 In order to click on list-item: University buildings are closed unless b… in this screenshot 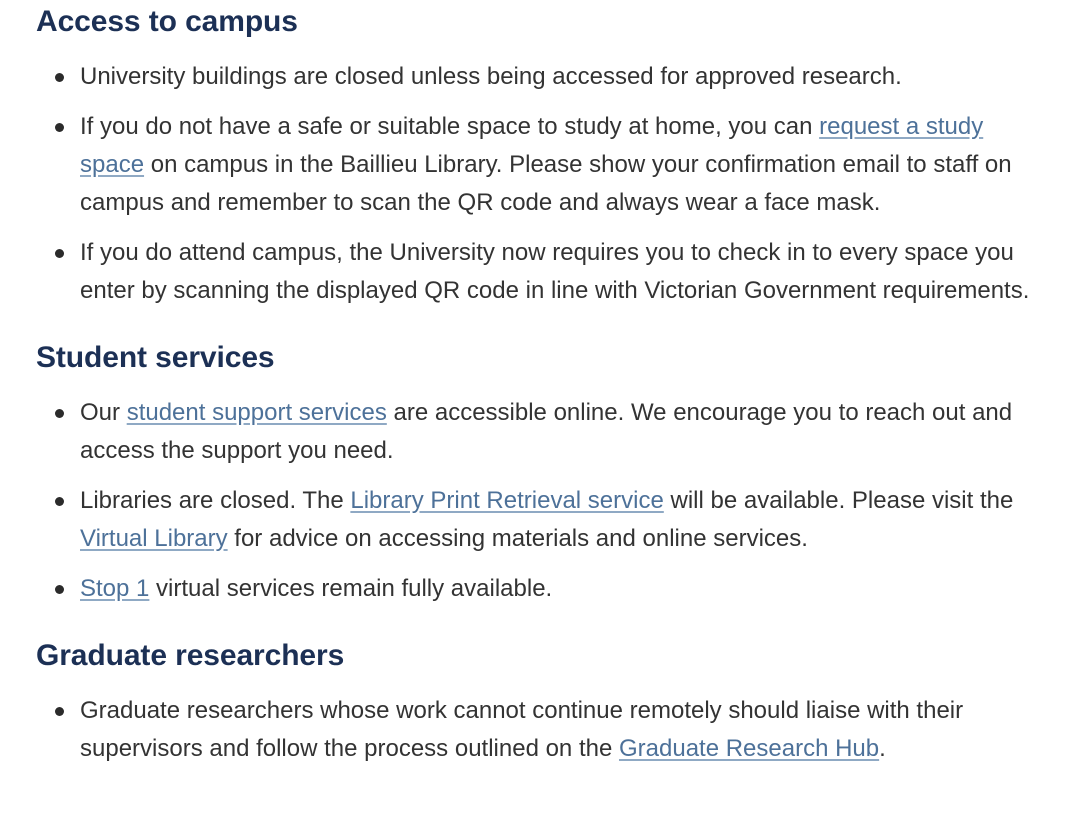, I will do `click(540, 77)`.